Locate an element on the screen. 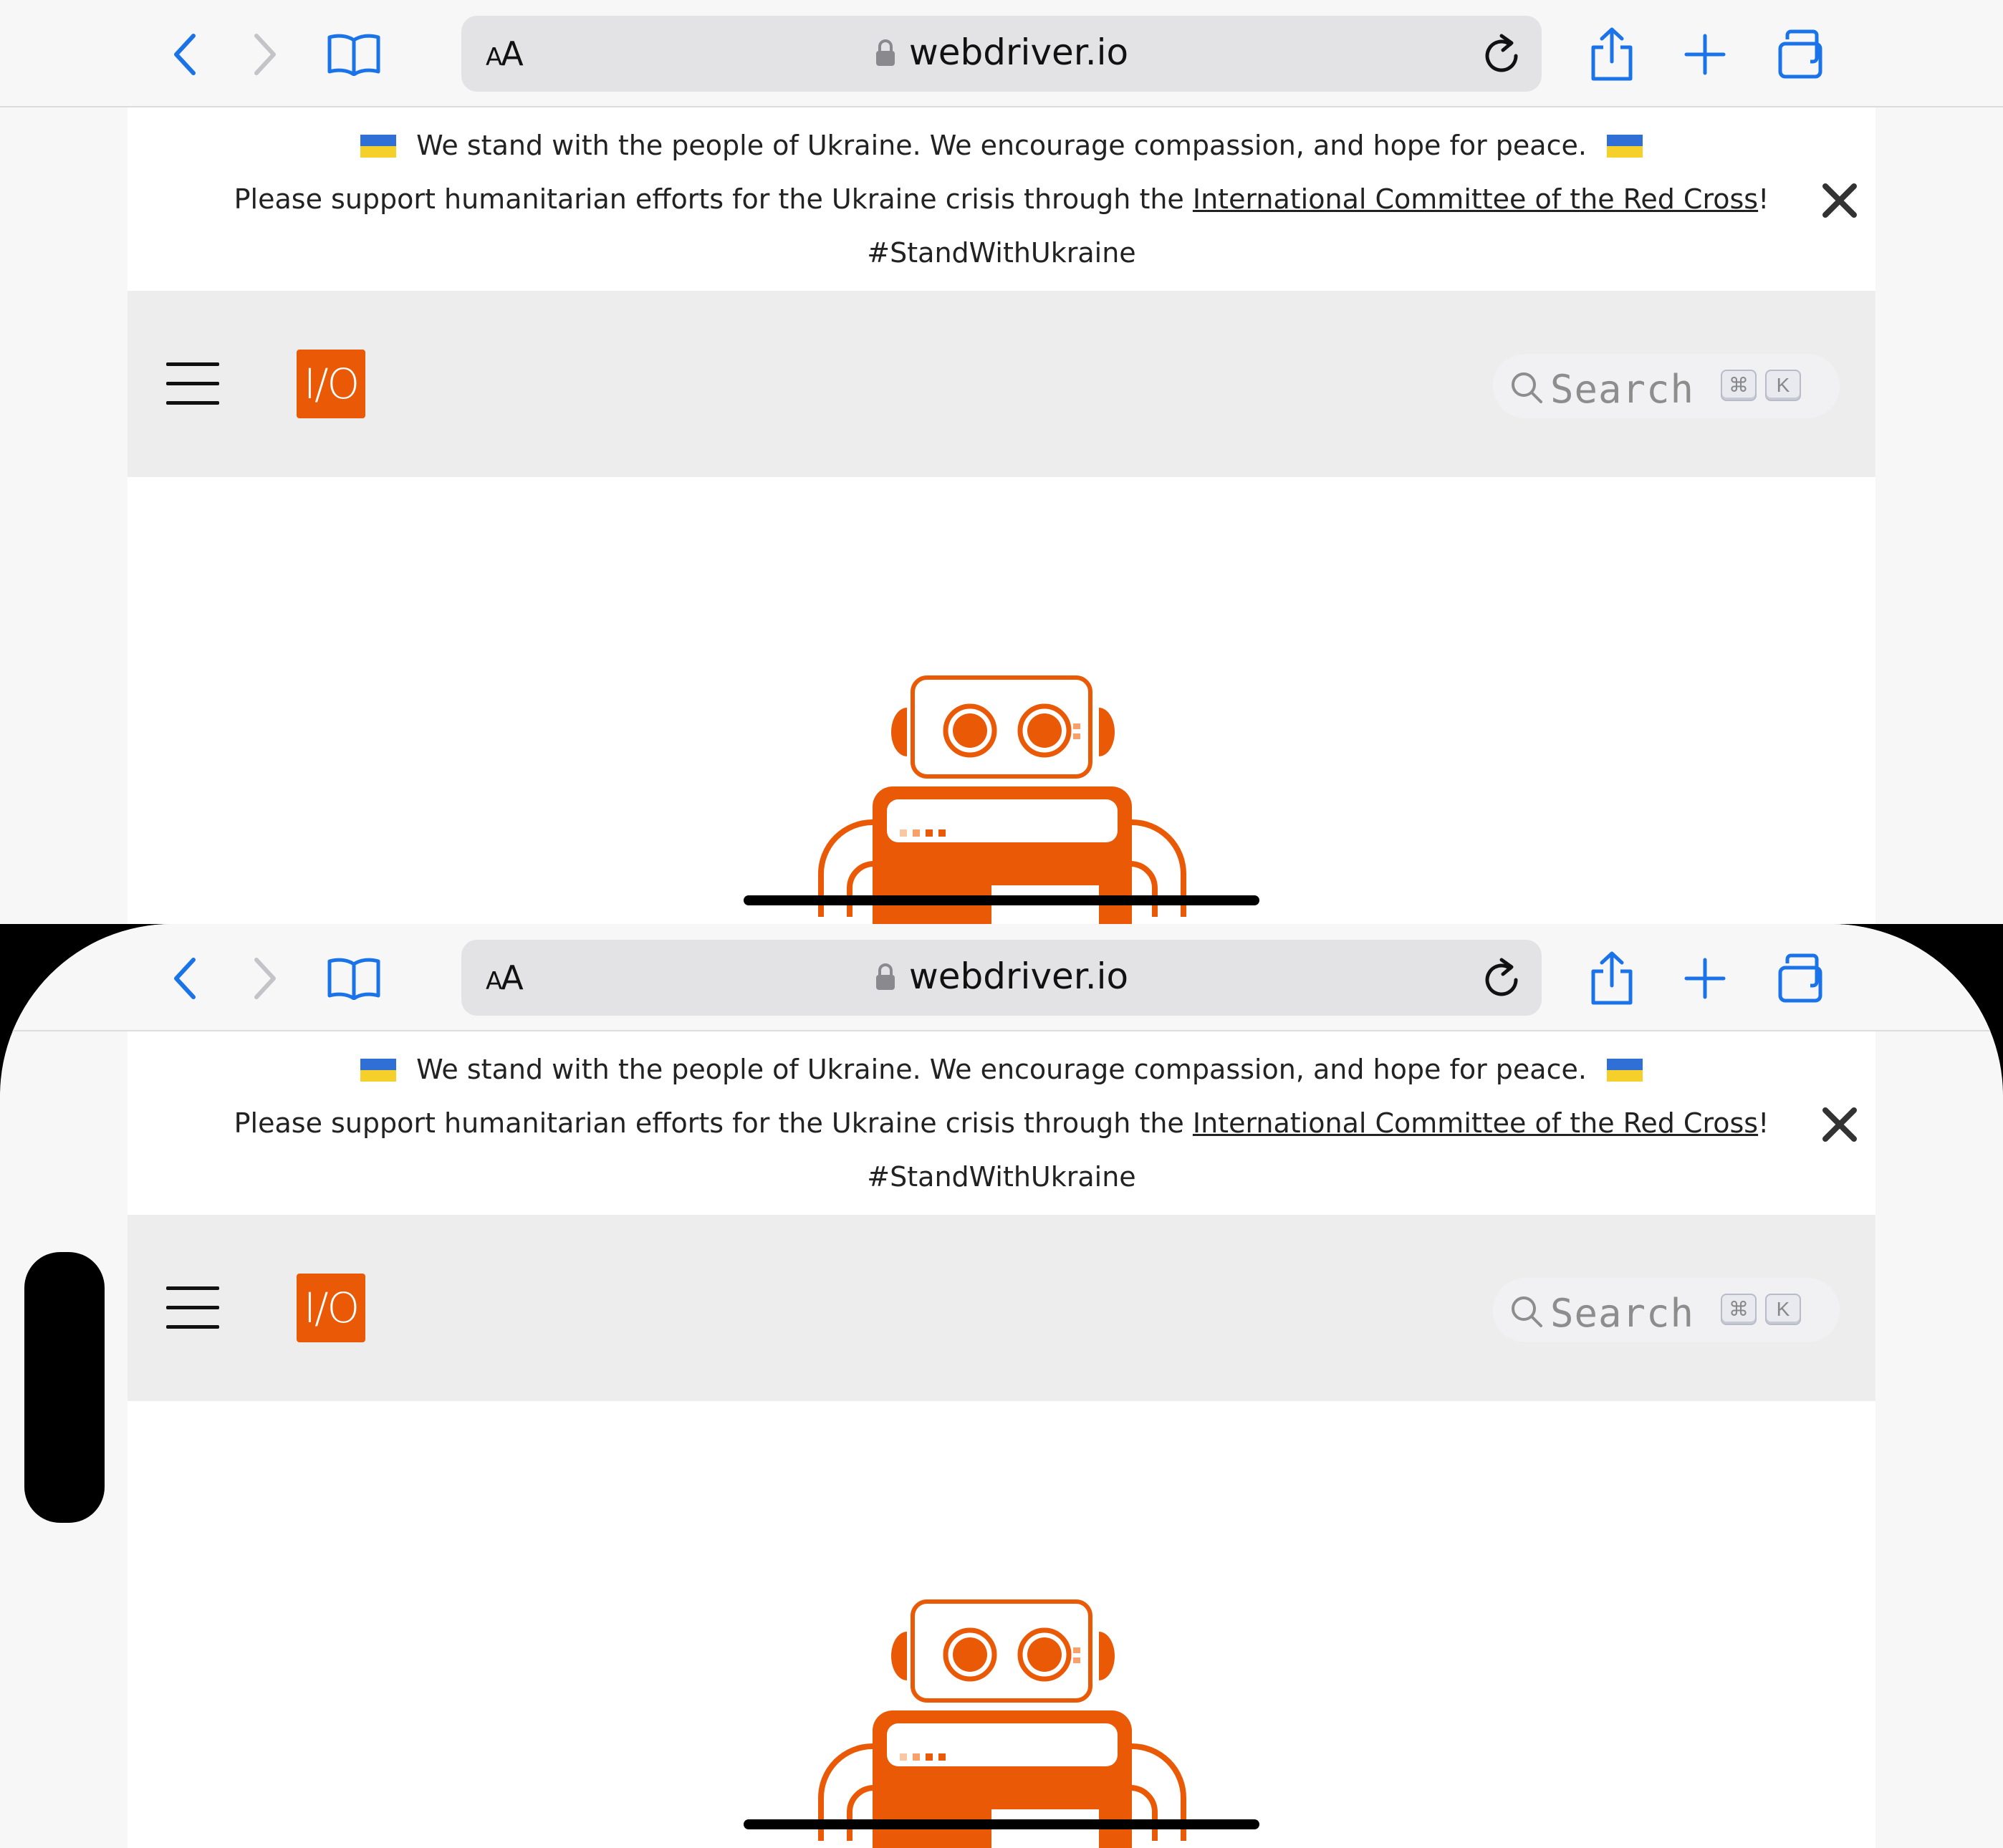  dynamic-island-cutout is located at coordinates (64, 1387).